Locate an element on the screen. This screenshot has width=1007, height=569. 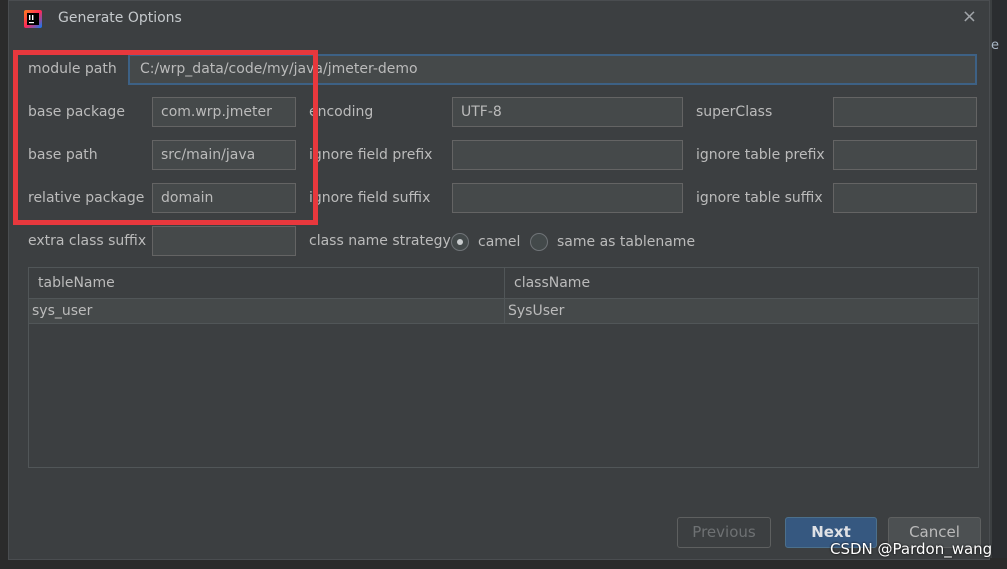
ignore-field-prefix-label: ignore field prefix is located at coordinates (371, 155).